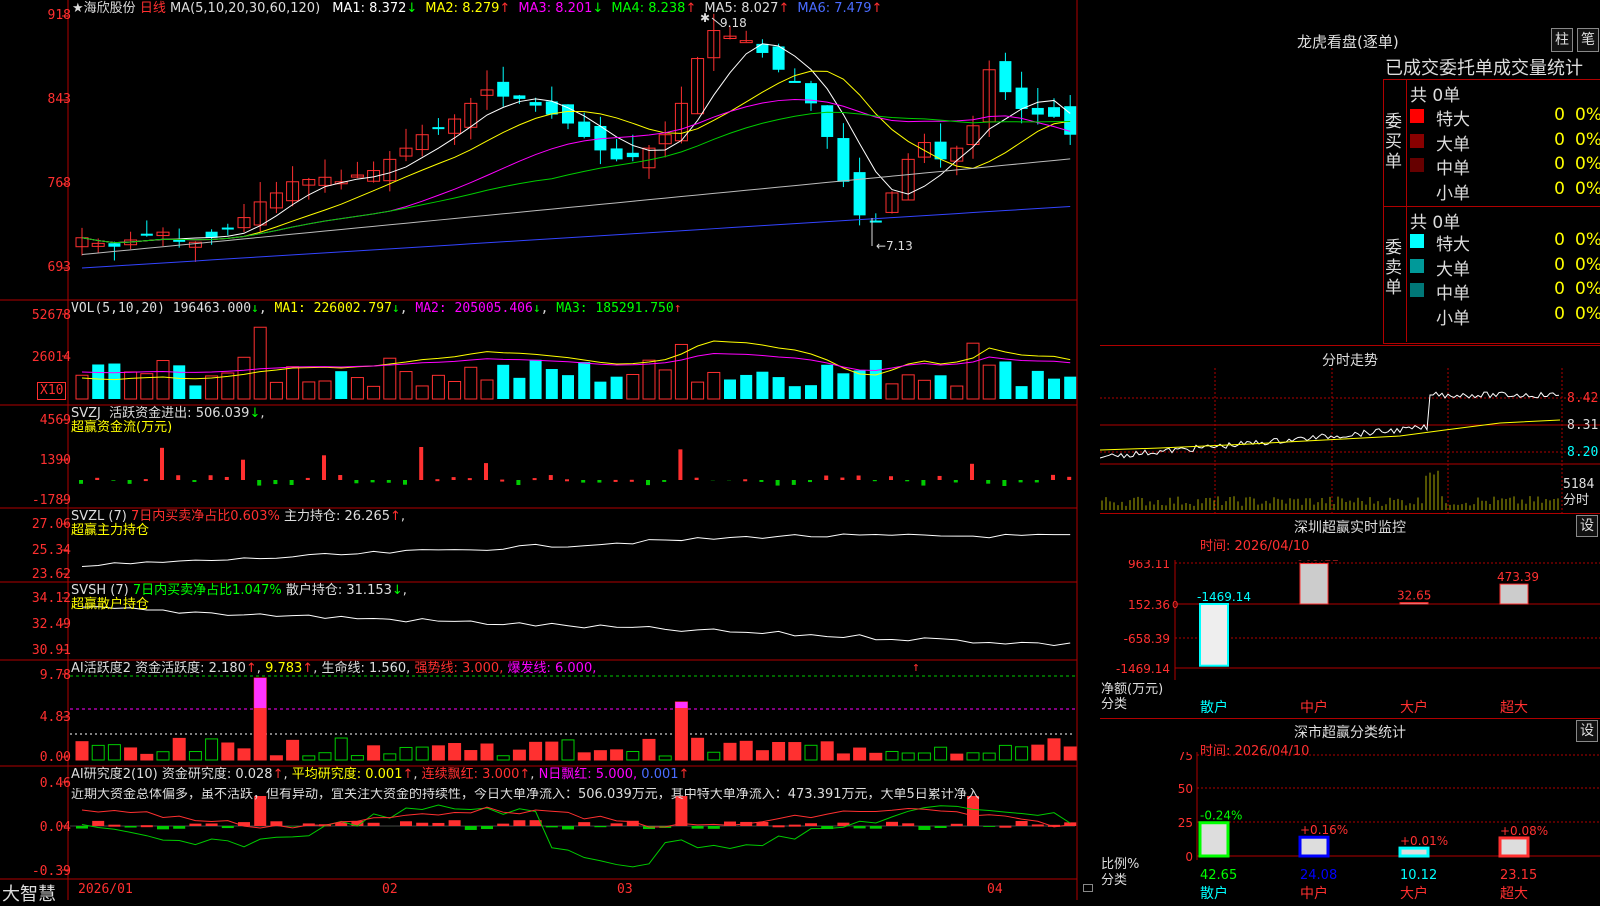 This screenshot has width=1600, height=906. Describe the element at coordinates (1587, 731) in the screenshot. I see `classify-settings-button: 设` at that location.